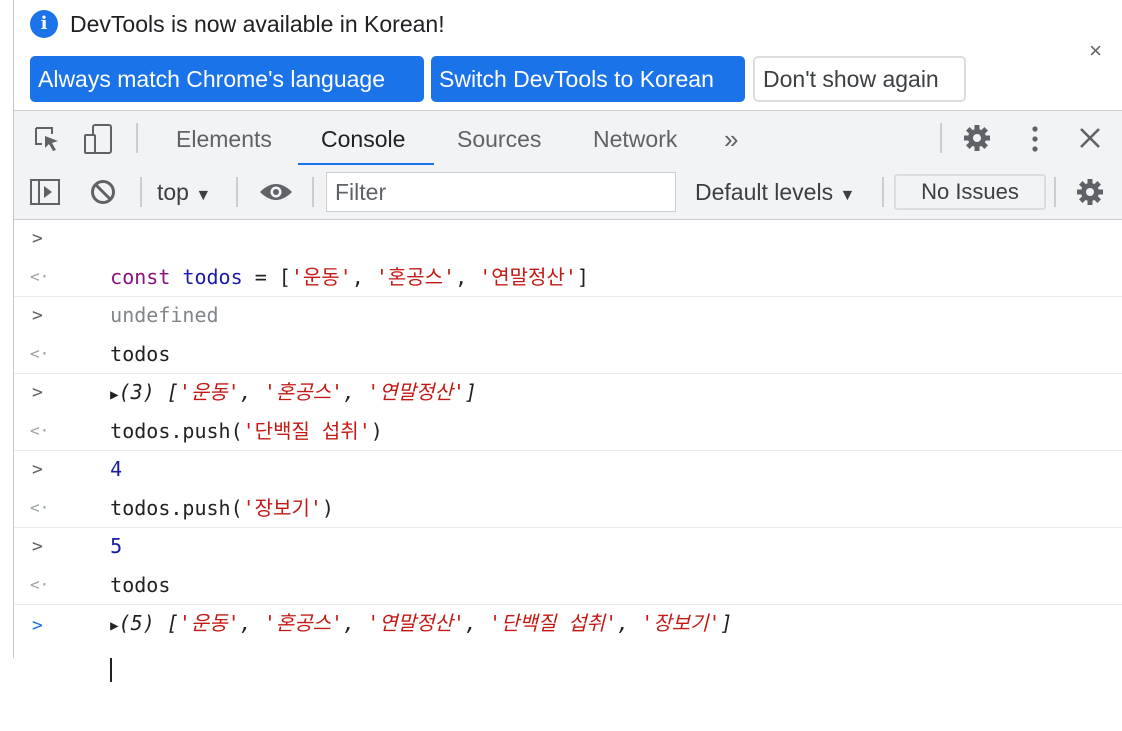  Describe the element at coordinates (47, 141) in the screenshot. I see `inspect-icon` at that location.